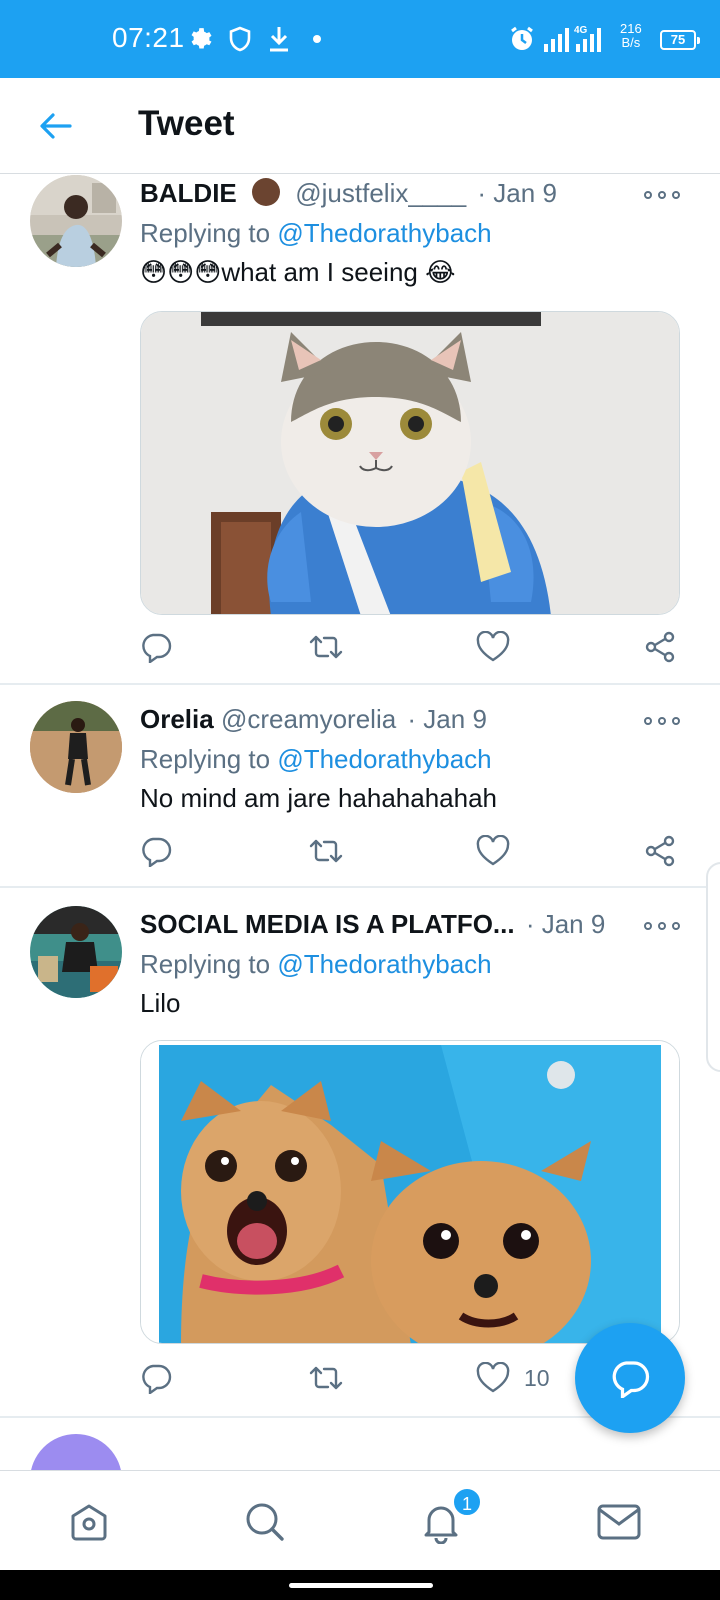 This screenshot has width=720, height=1600. What do you see at coordinates (713, 967) in the screenshot?
I see `edge-panel-handle` at bounding box center [713, 967].